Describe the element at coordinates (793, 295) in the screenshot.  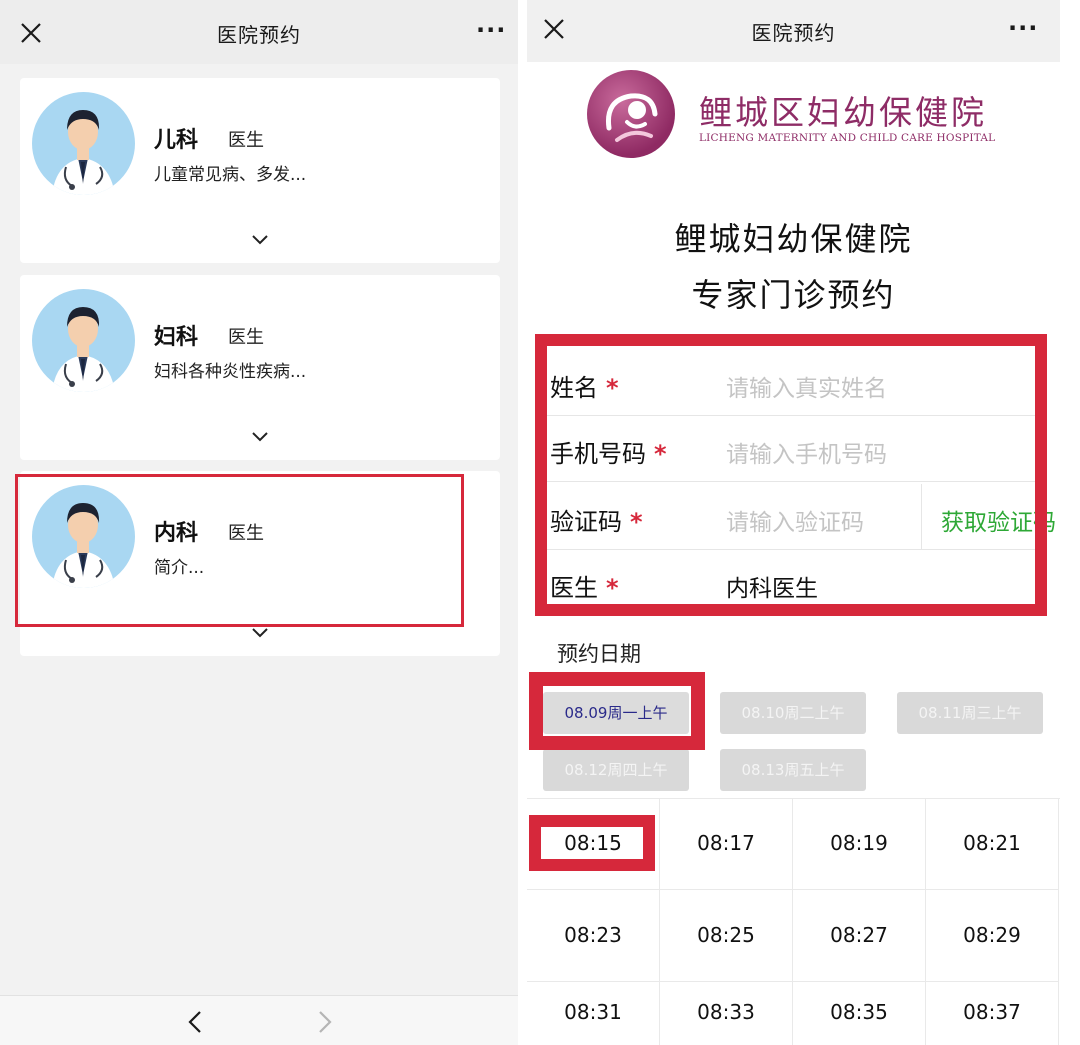
I see `form-subheading: 专家门诊预约` at that location.